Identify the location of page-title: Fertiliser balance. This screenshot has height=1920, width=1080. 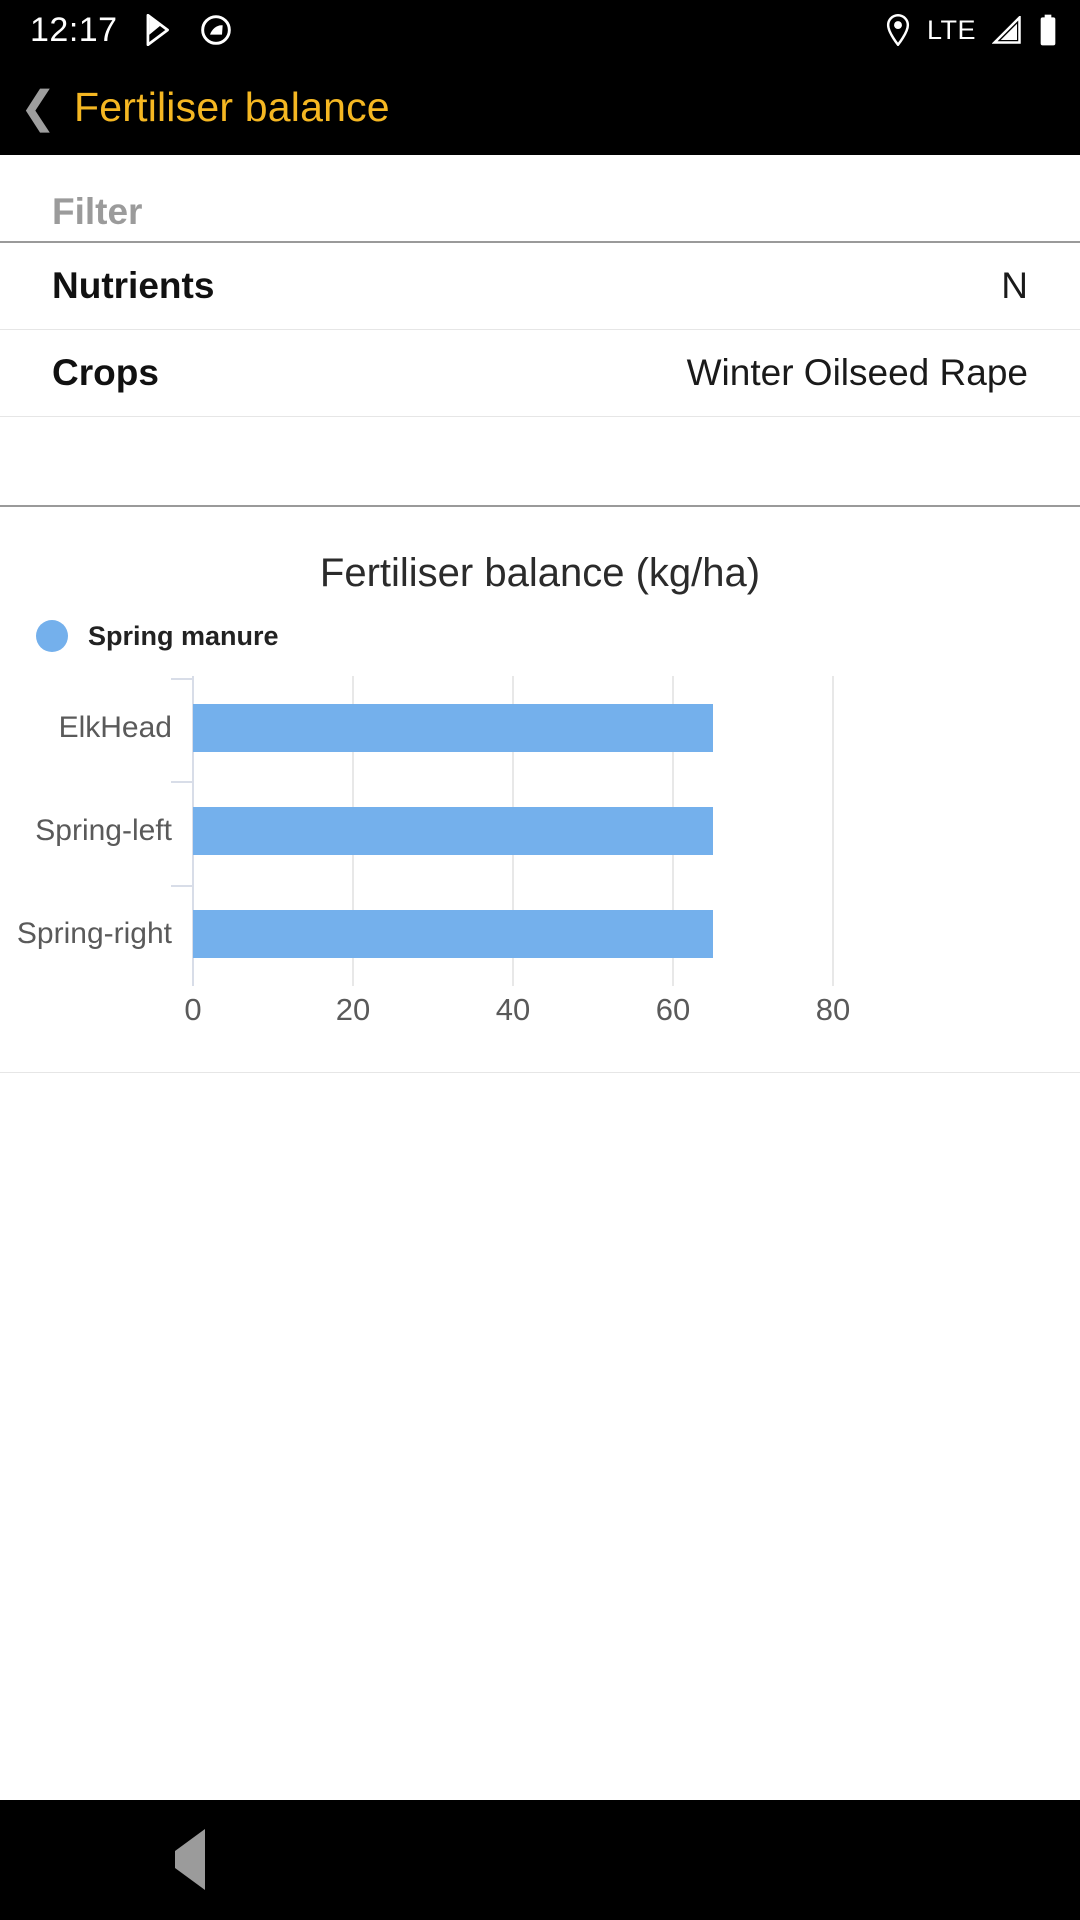
(232, 107).